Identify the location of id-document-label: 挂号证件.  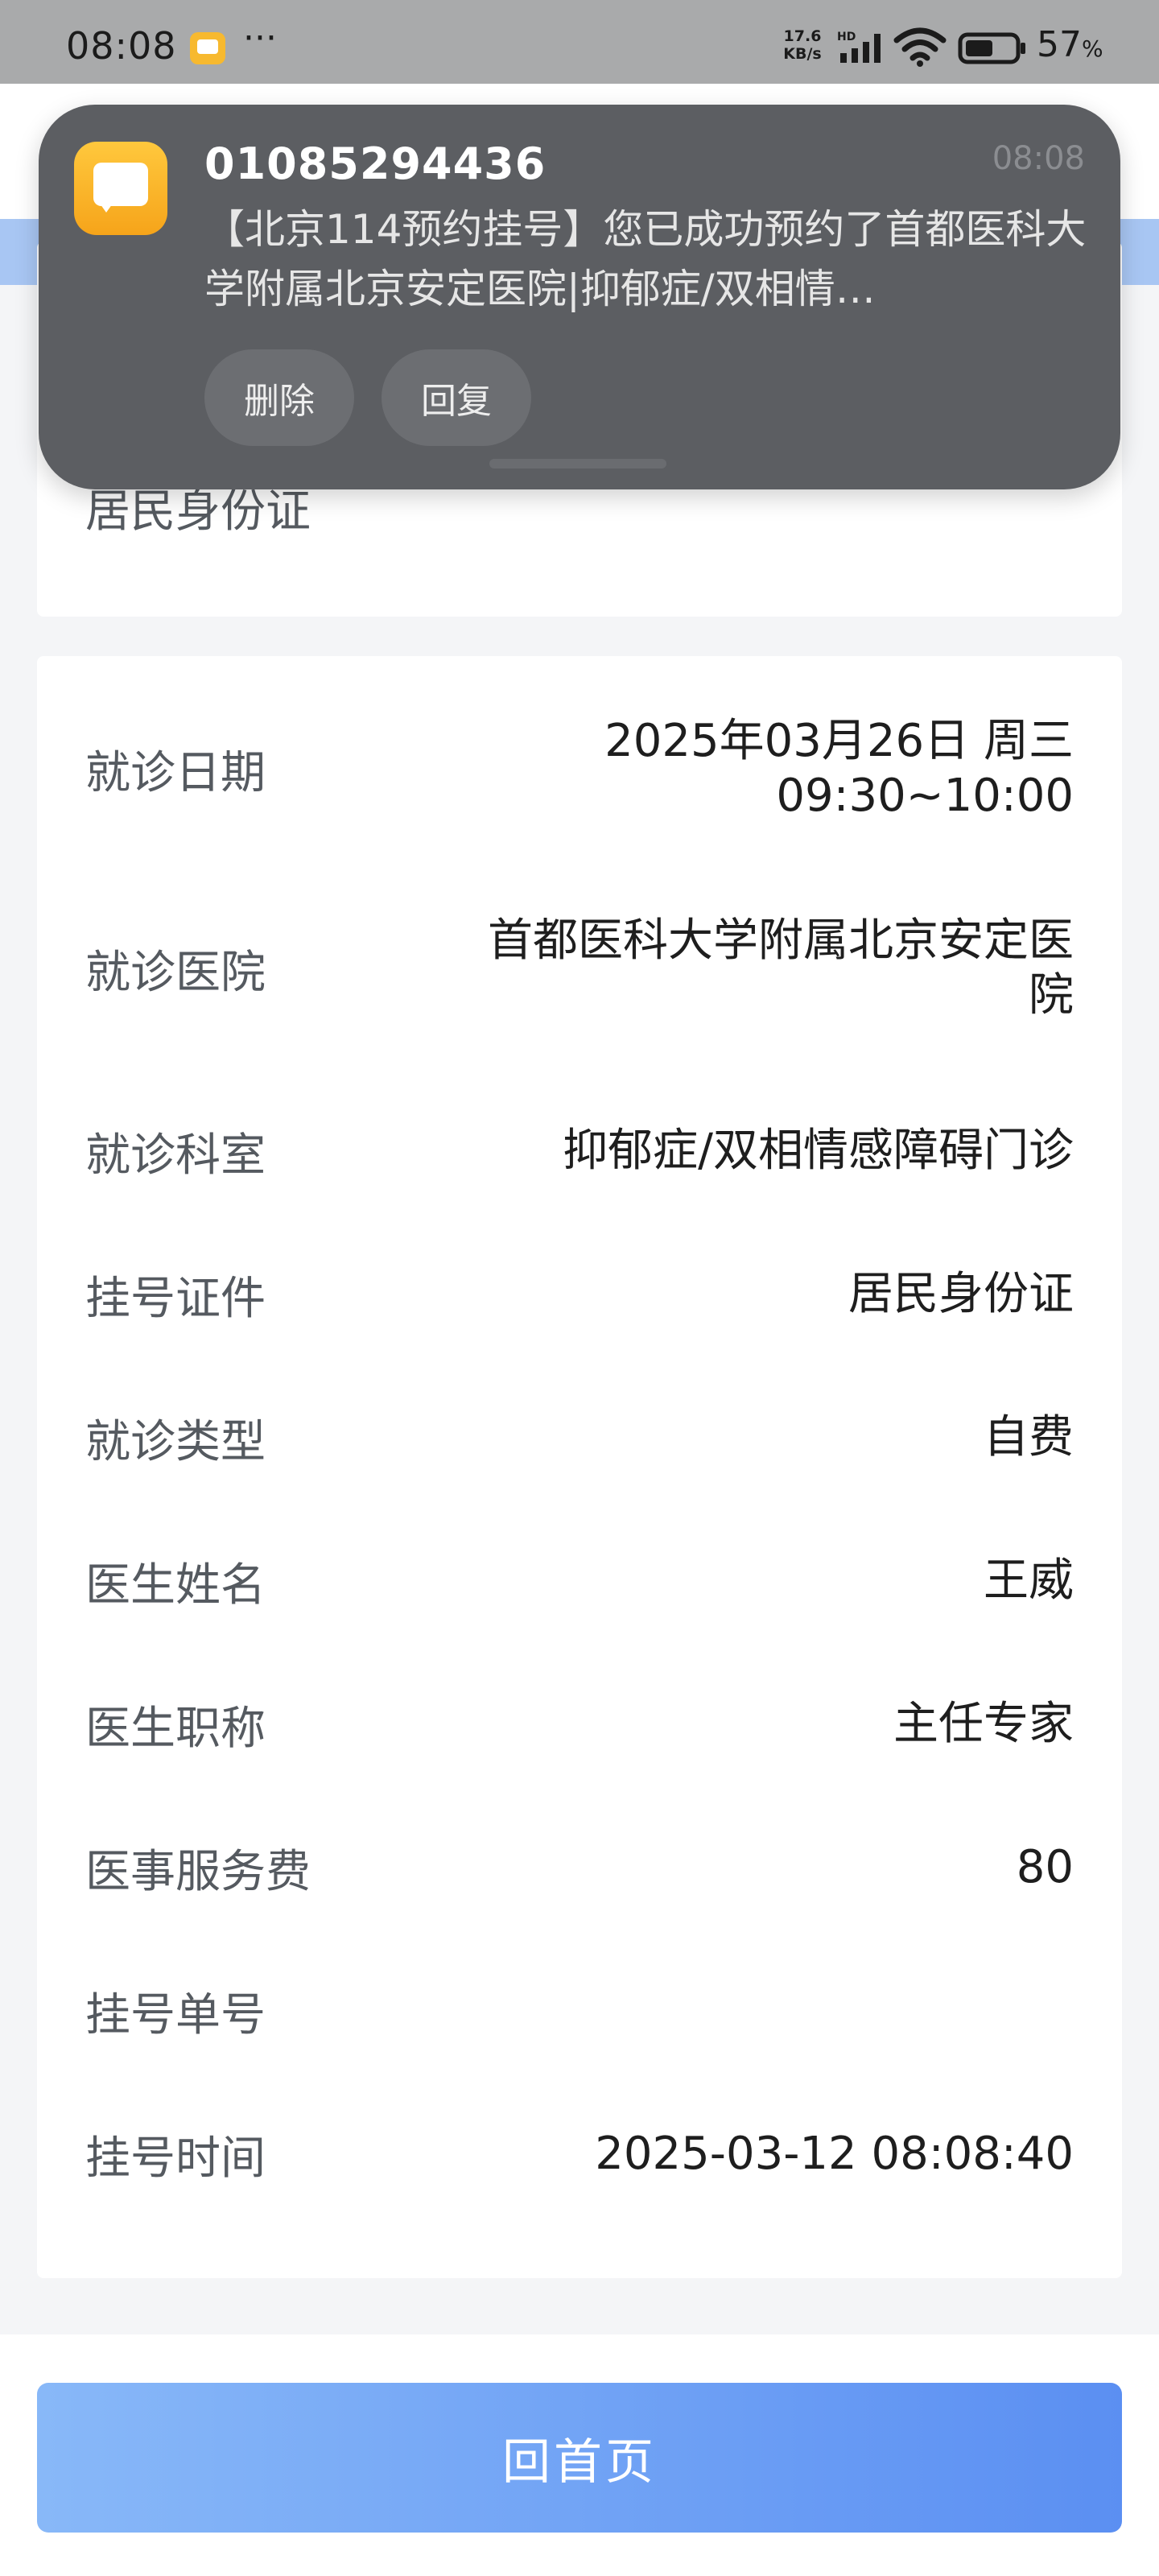
(175, 1298).